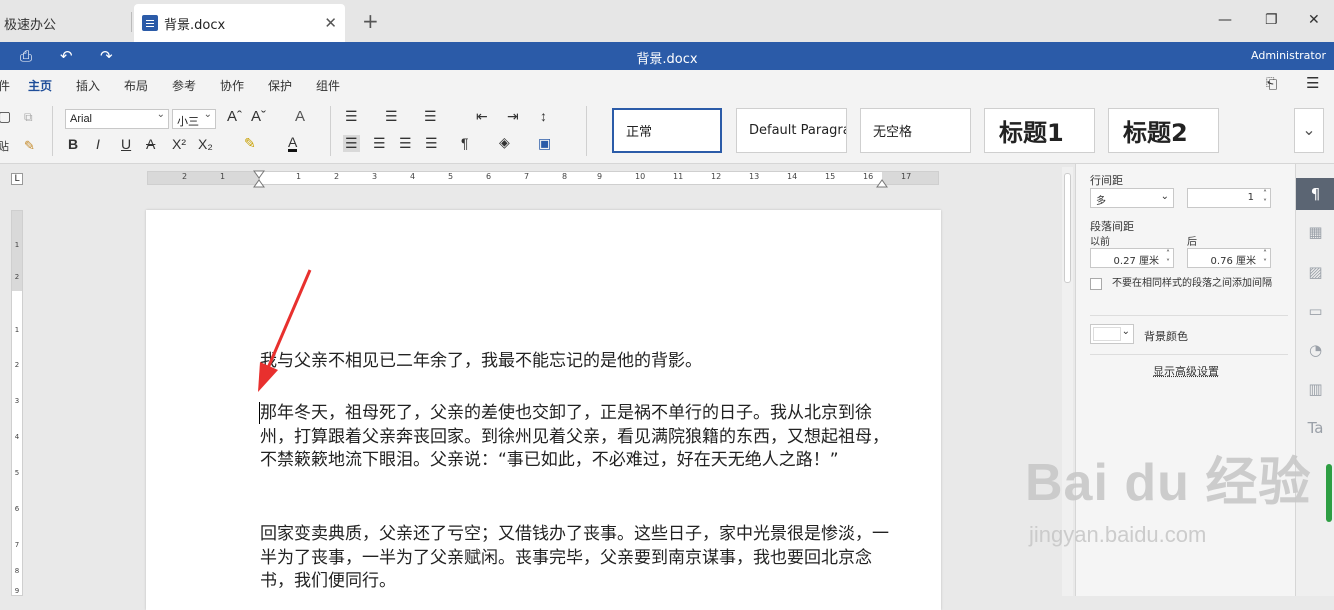  What do you see at coordinates (179, 144) in the screenshot?
I see `superscript-icon: X²` at bounding box center [179, 144].